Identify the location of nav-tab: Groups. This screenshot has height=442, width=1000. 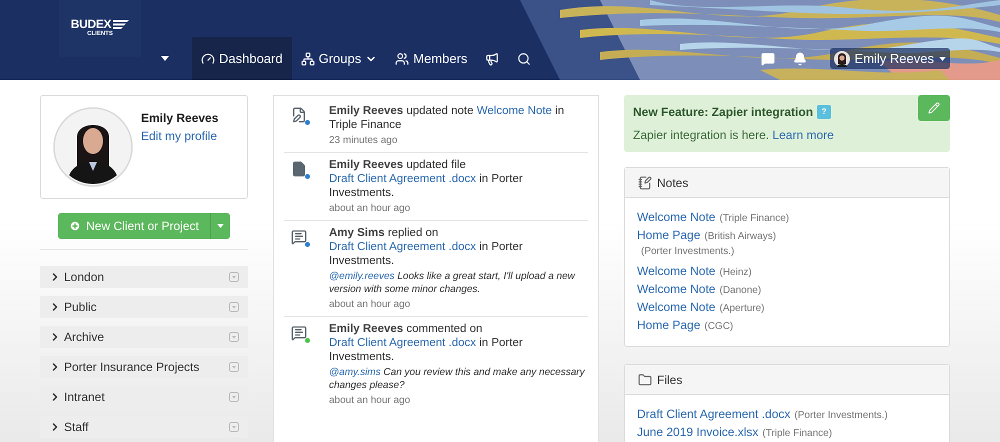
(339, 58).